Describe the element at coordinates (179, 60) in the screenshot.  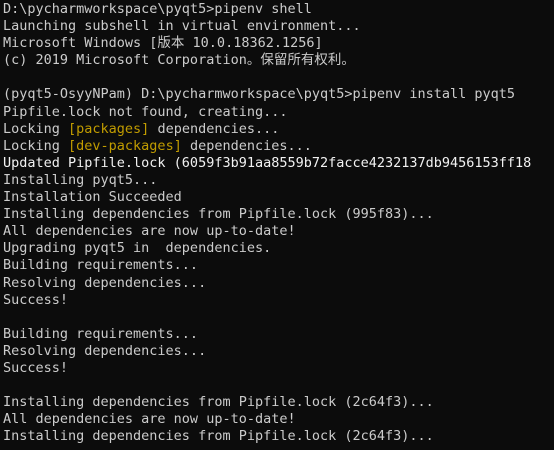
I see `terminal-text: (c) 2019 Microsoft Corporation。保留所有权利。` at that location.